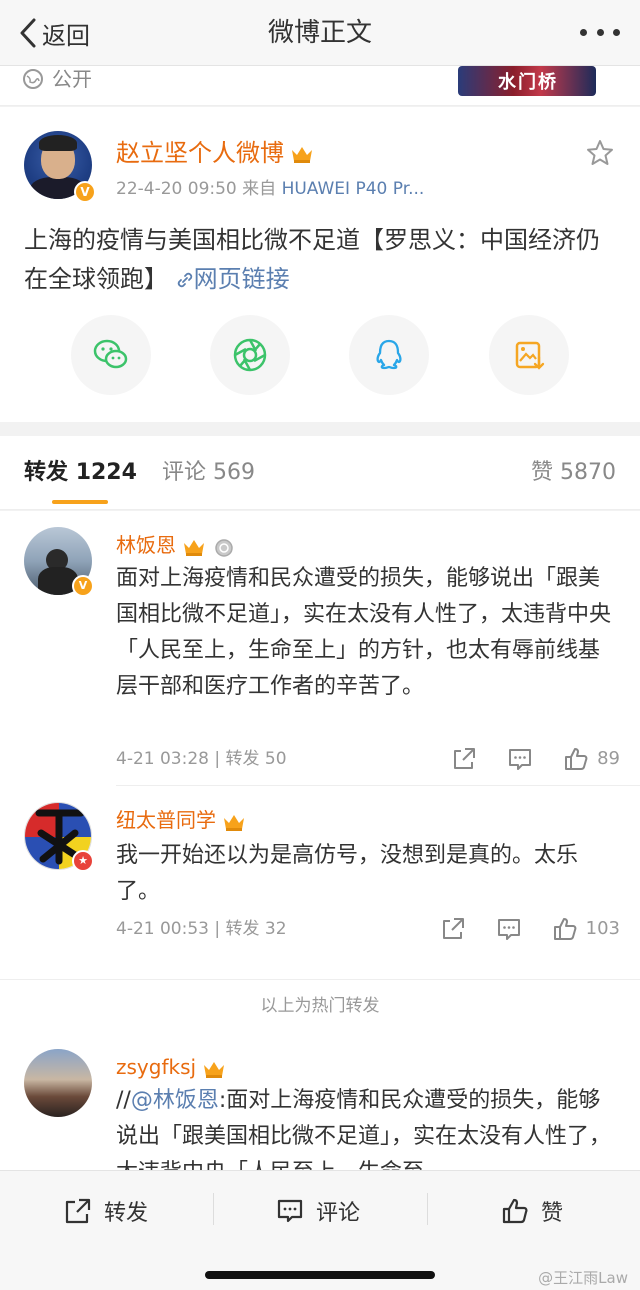 The height and width of the screenshot is (1290, 640). What do you see at coordinates (591, 759) in the screenshot?
I see `like-button: 89` at bounding box center [591, 759].